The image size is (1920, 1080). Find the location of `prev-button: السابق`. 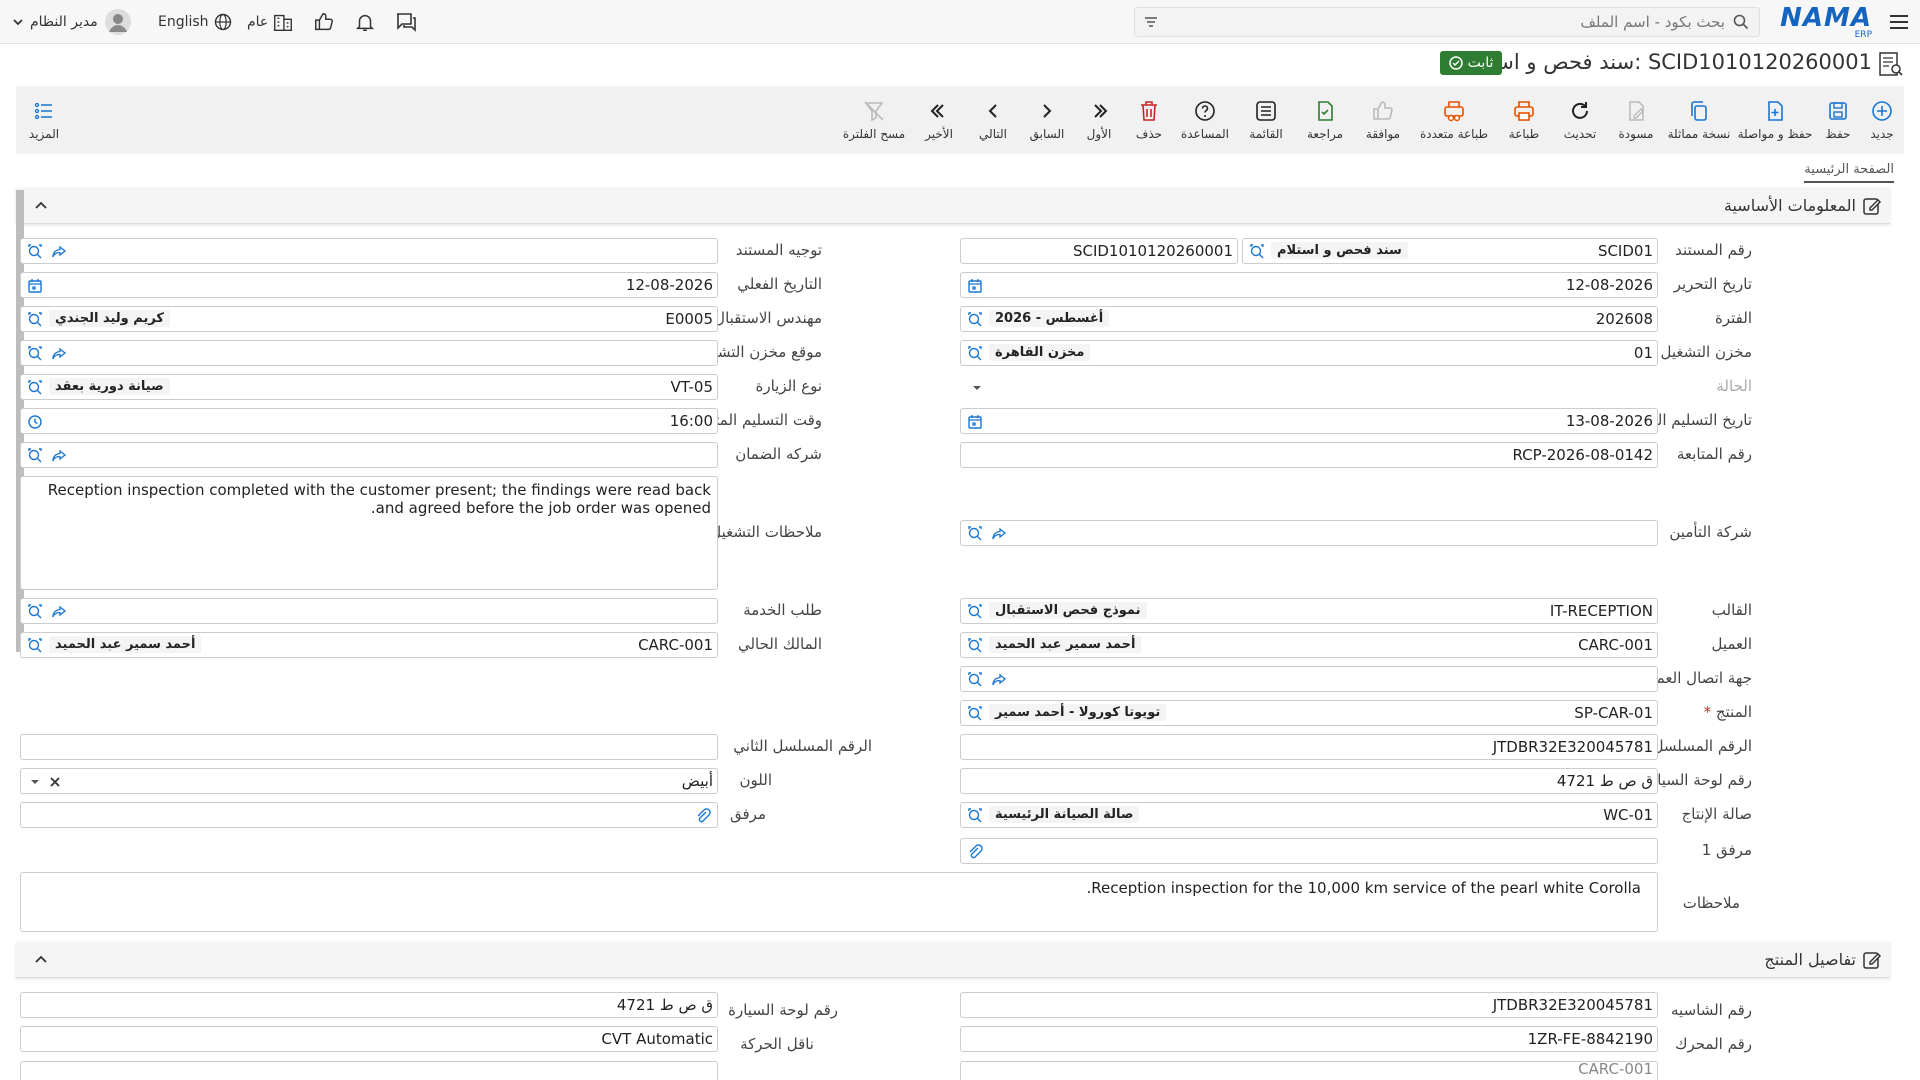

prev-button: السابق is located at coordinates (1047, 120).